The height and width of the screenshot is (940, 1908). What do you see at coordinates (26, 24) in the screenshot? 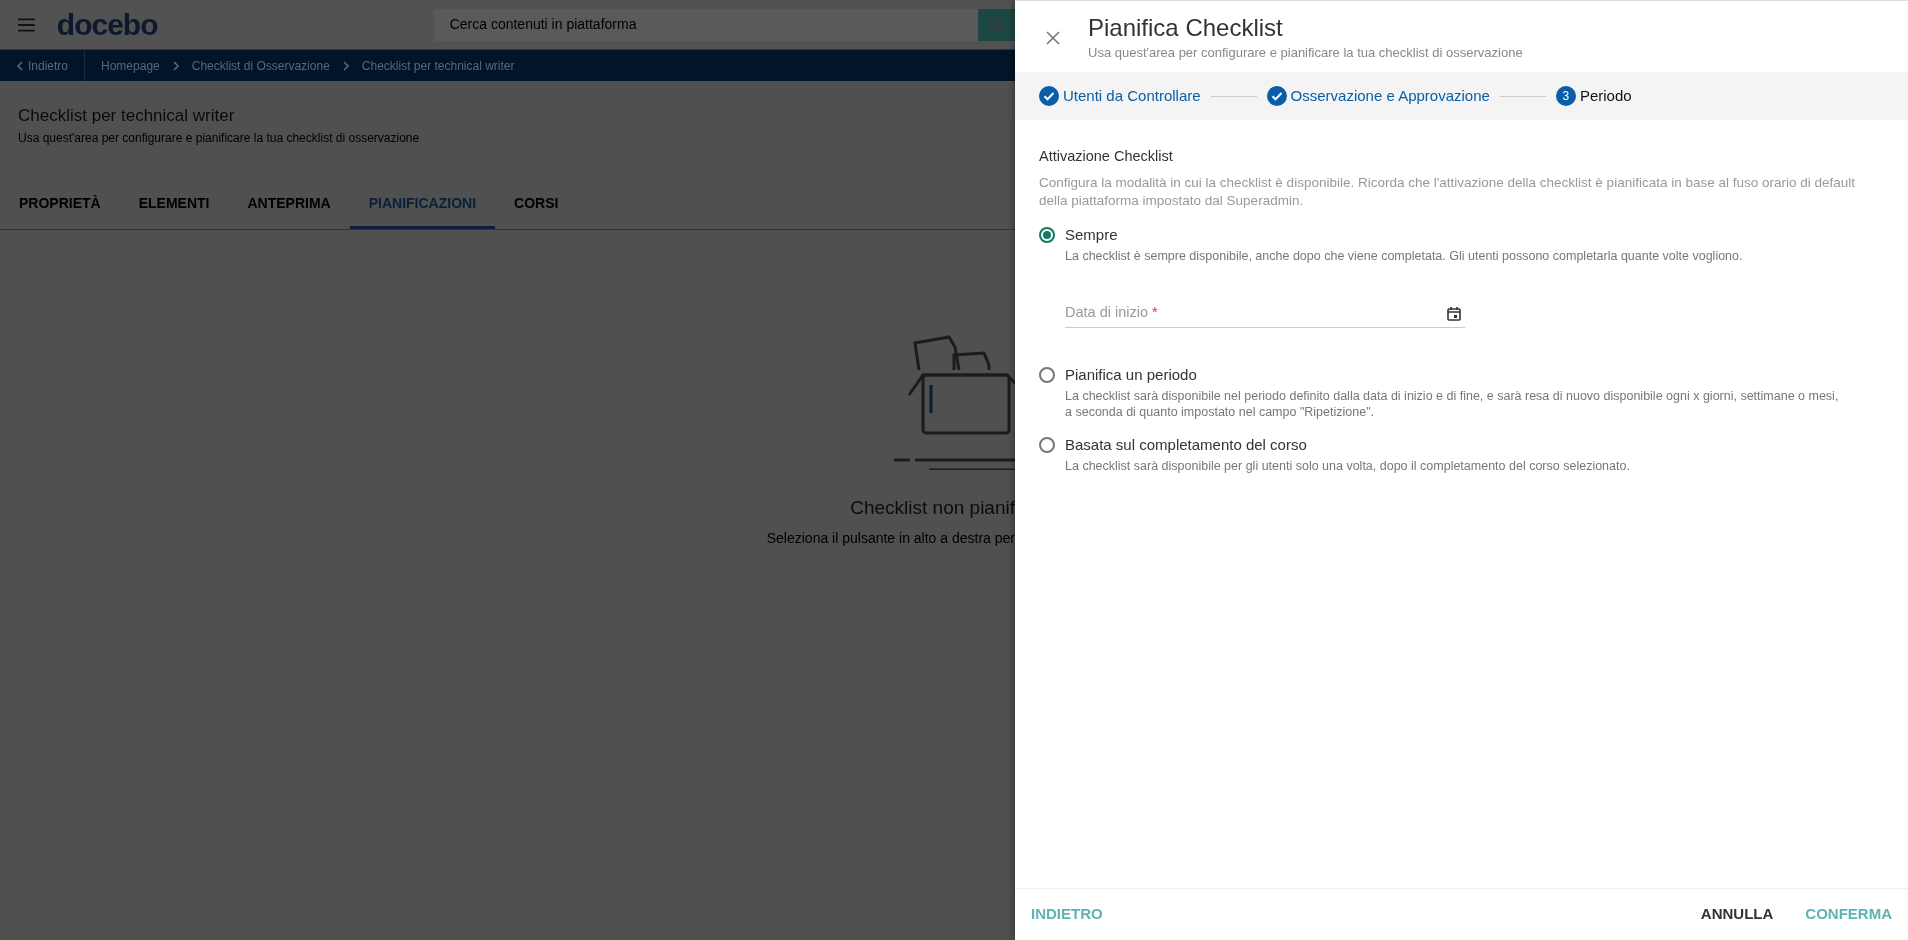
I see `menu-icon` at bounding box center [26, 24].